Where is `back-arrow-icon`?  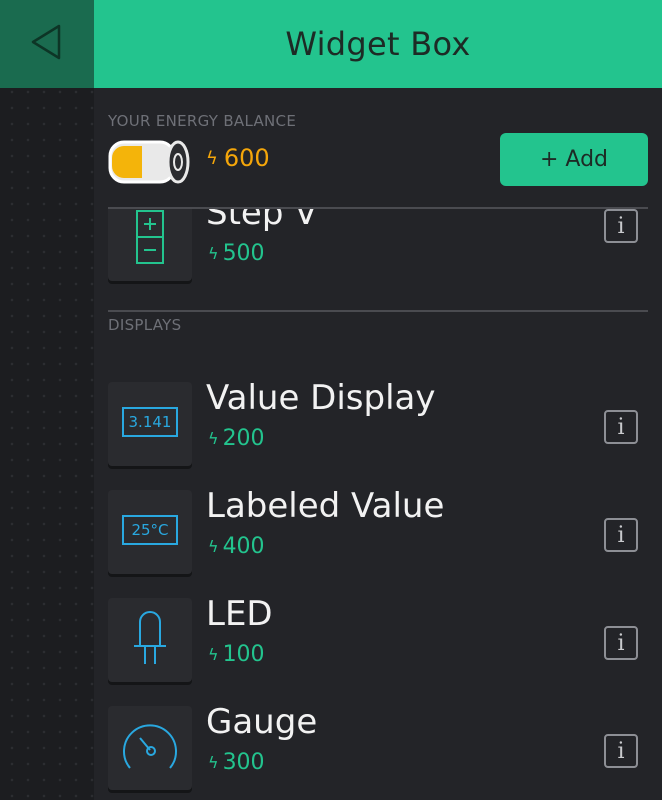 back-arrow-icon is located at coordinates (47, 44).